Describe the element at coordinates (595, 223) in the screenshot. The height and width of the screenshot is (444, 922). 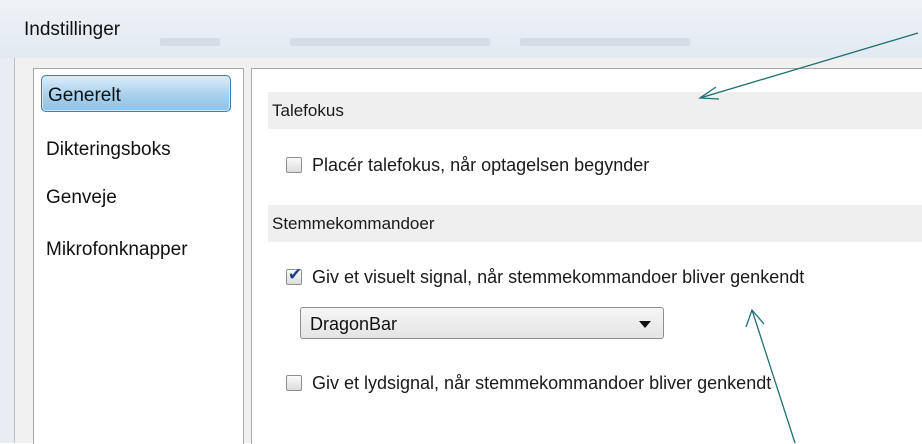
I see `section-header-stemmekommandoer: Stemmekommandoer` at that location.